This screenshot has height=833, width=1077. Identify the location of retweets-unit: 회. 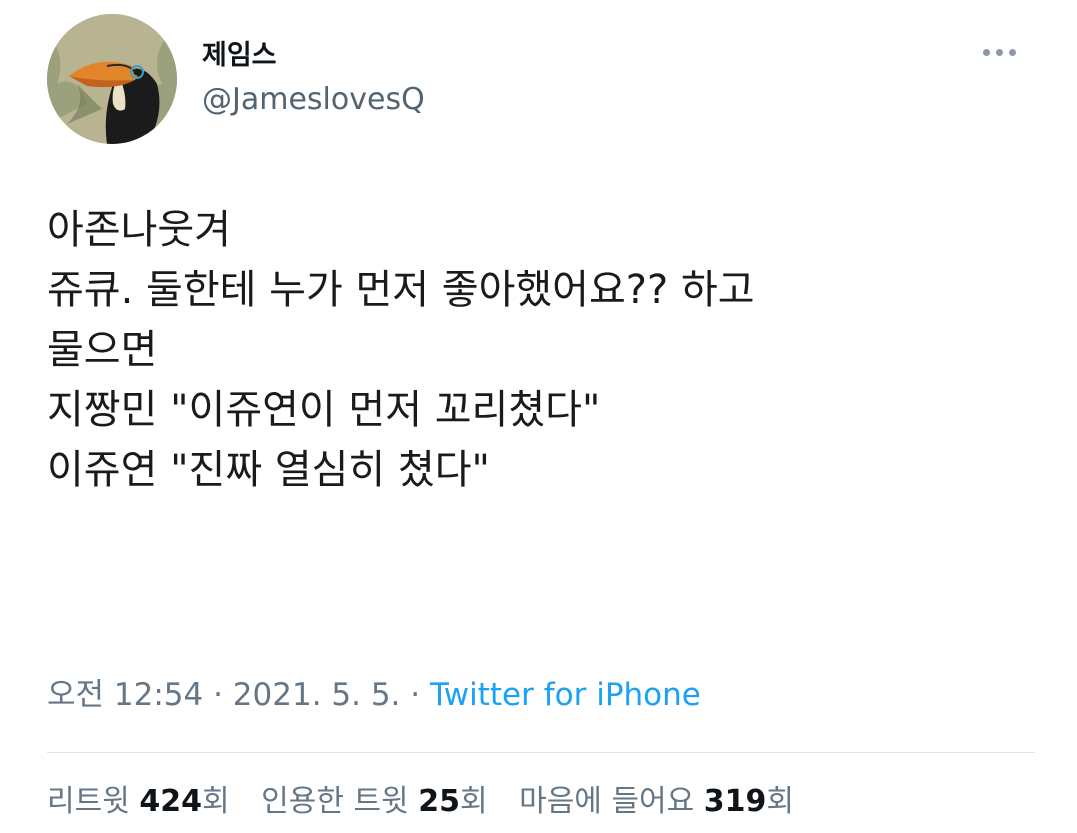
(215, 801).